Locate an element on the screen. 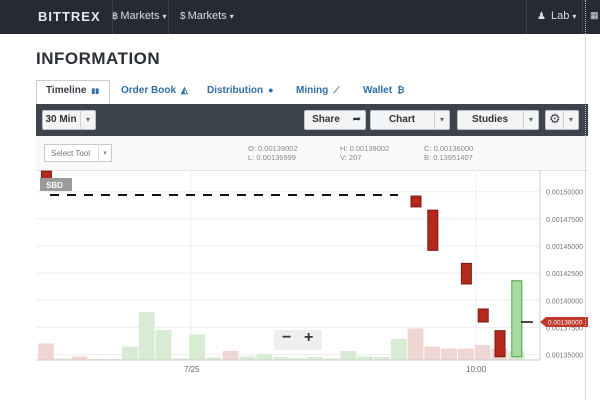  tab-timeline: Timeline ▮▮ is located at coordinates (72, 90).